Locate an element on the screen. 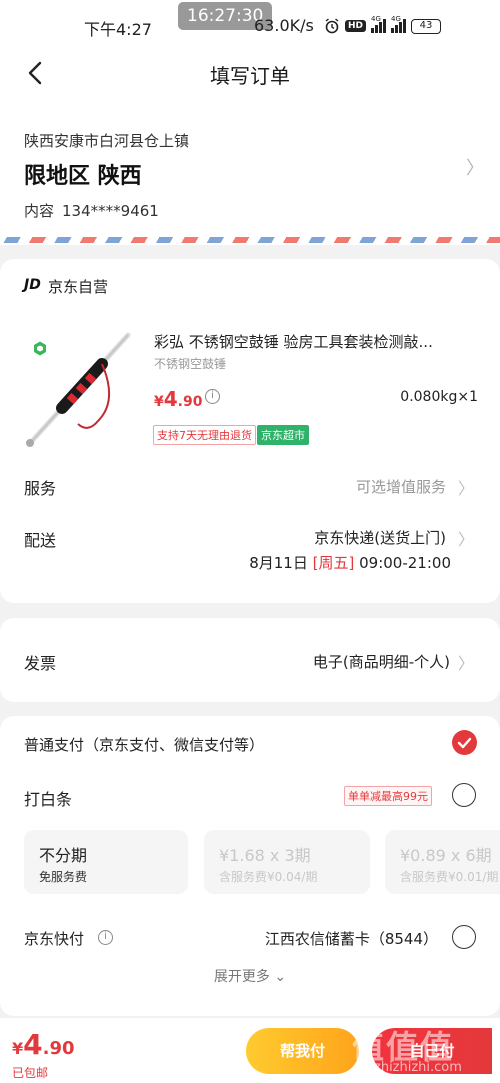 The height and width of the screenshot is (1083, 500). installment-option-6: ¥0.89 x 6期 含服务费¥0.01/期 is located at coordinates (442, 862).